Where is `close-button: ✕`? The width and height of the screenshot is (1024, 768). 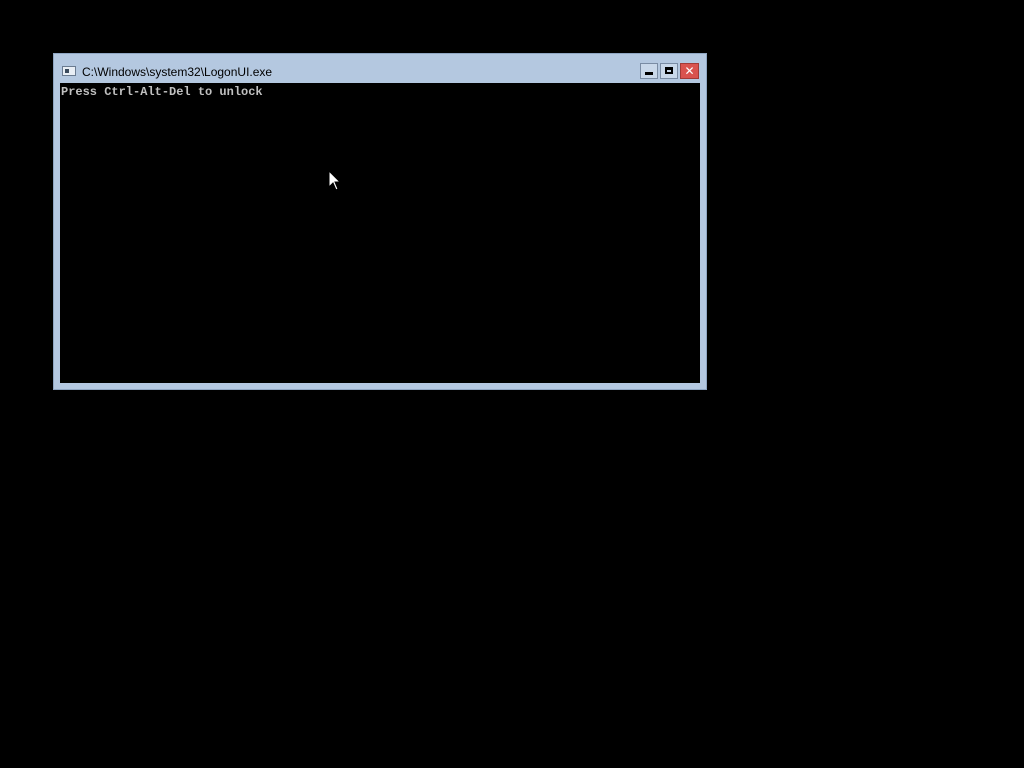 close-button: ✕ is located at coordinates (689, 71).